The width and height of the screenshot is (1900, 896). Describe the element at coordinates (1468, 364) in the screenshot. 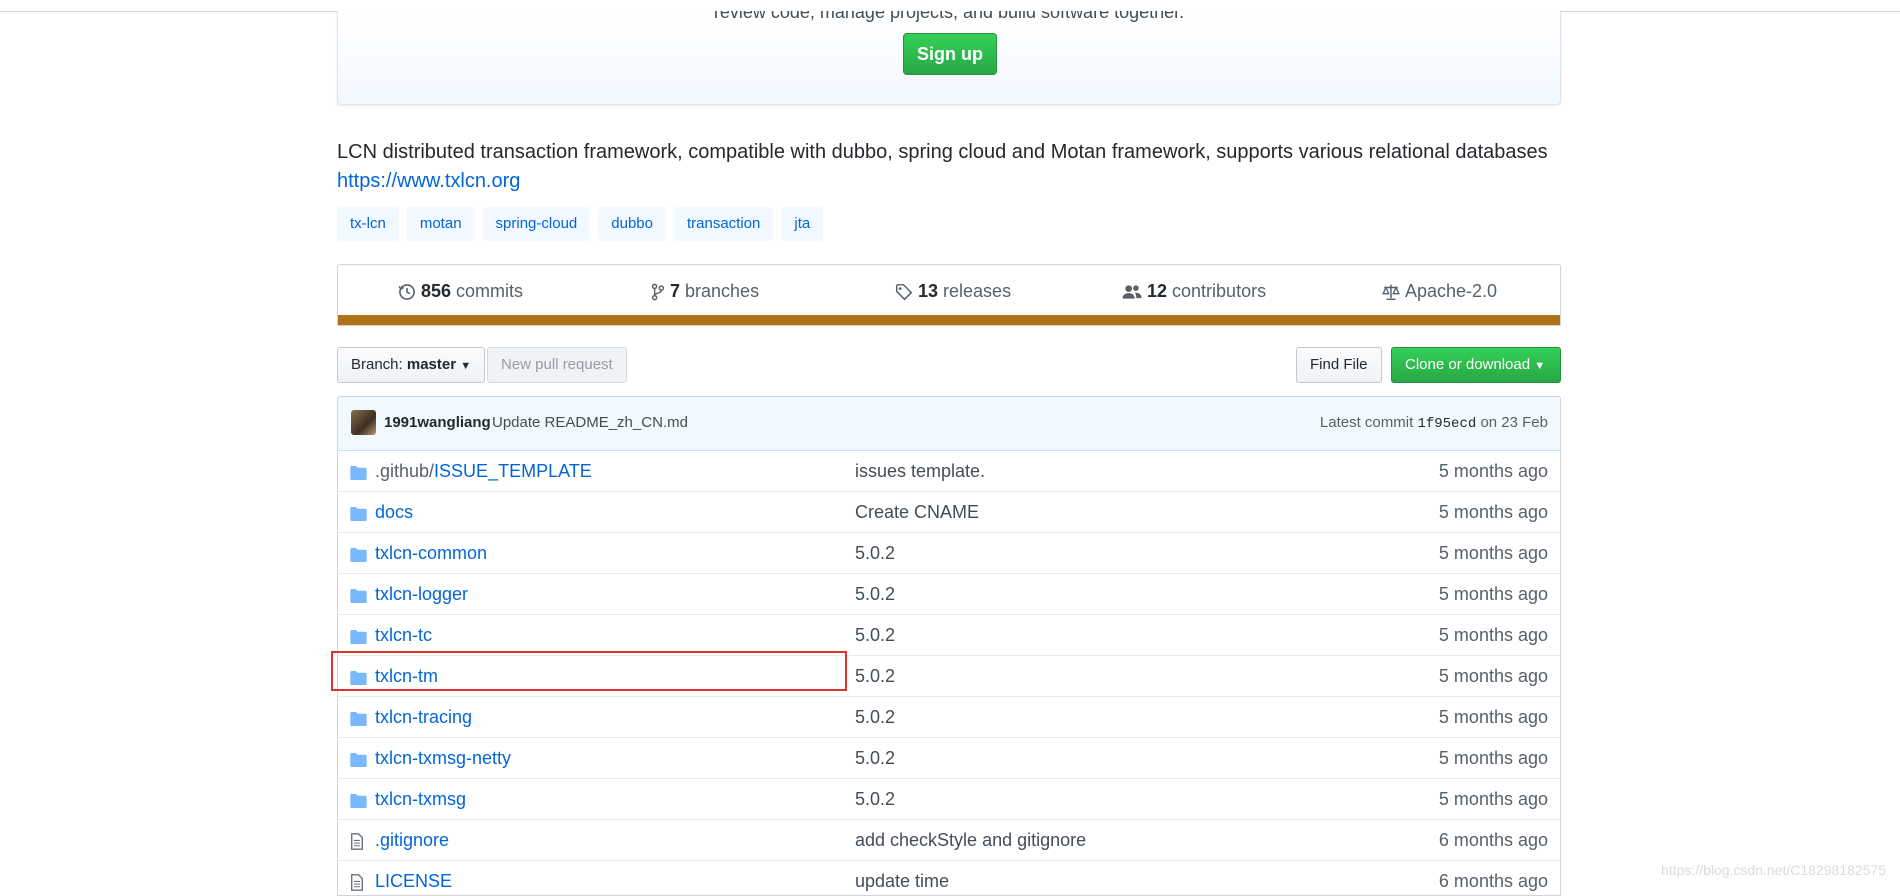

I see `clone-label: Clone or download` at that location.